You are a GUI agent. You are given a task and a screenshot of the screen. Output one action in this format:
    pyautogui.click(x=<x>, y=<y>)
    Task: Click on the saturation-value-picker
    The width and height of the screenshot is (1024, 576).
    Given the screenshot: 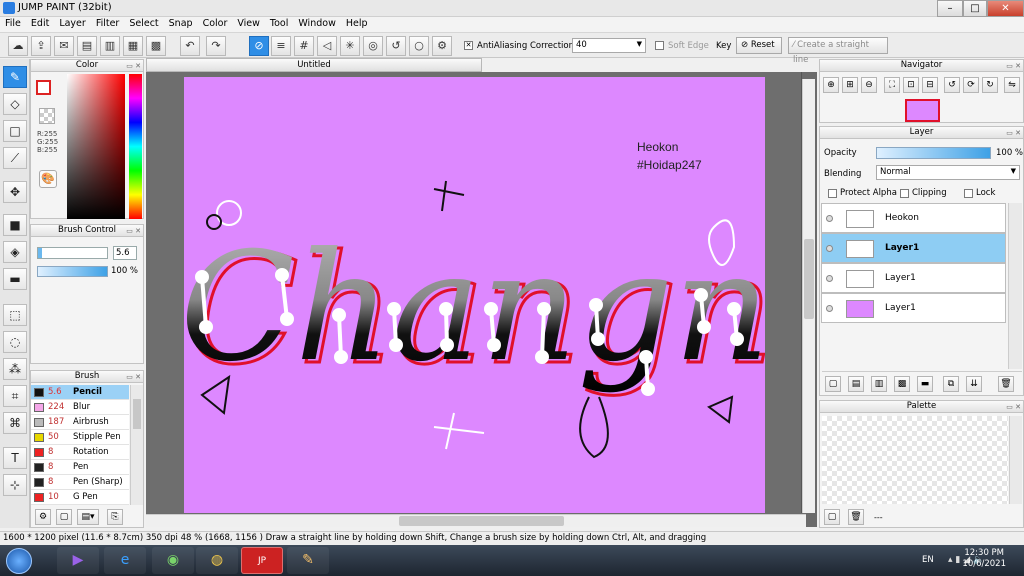 What is the action you would take?
    pyautogui.click(x=96, y=146)
    